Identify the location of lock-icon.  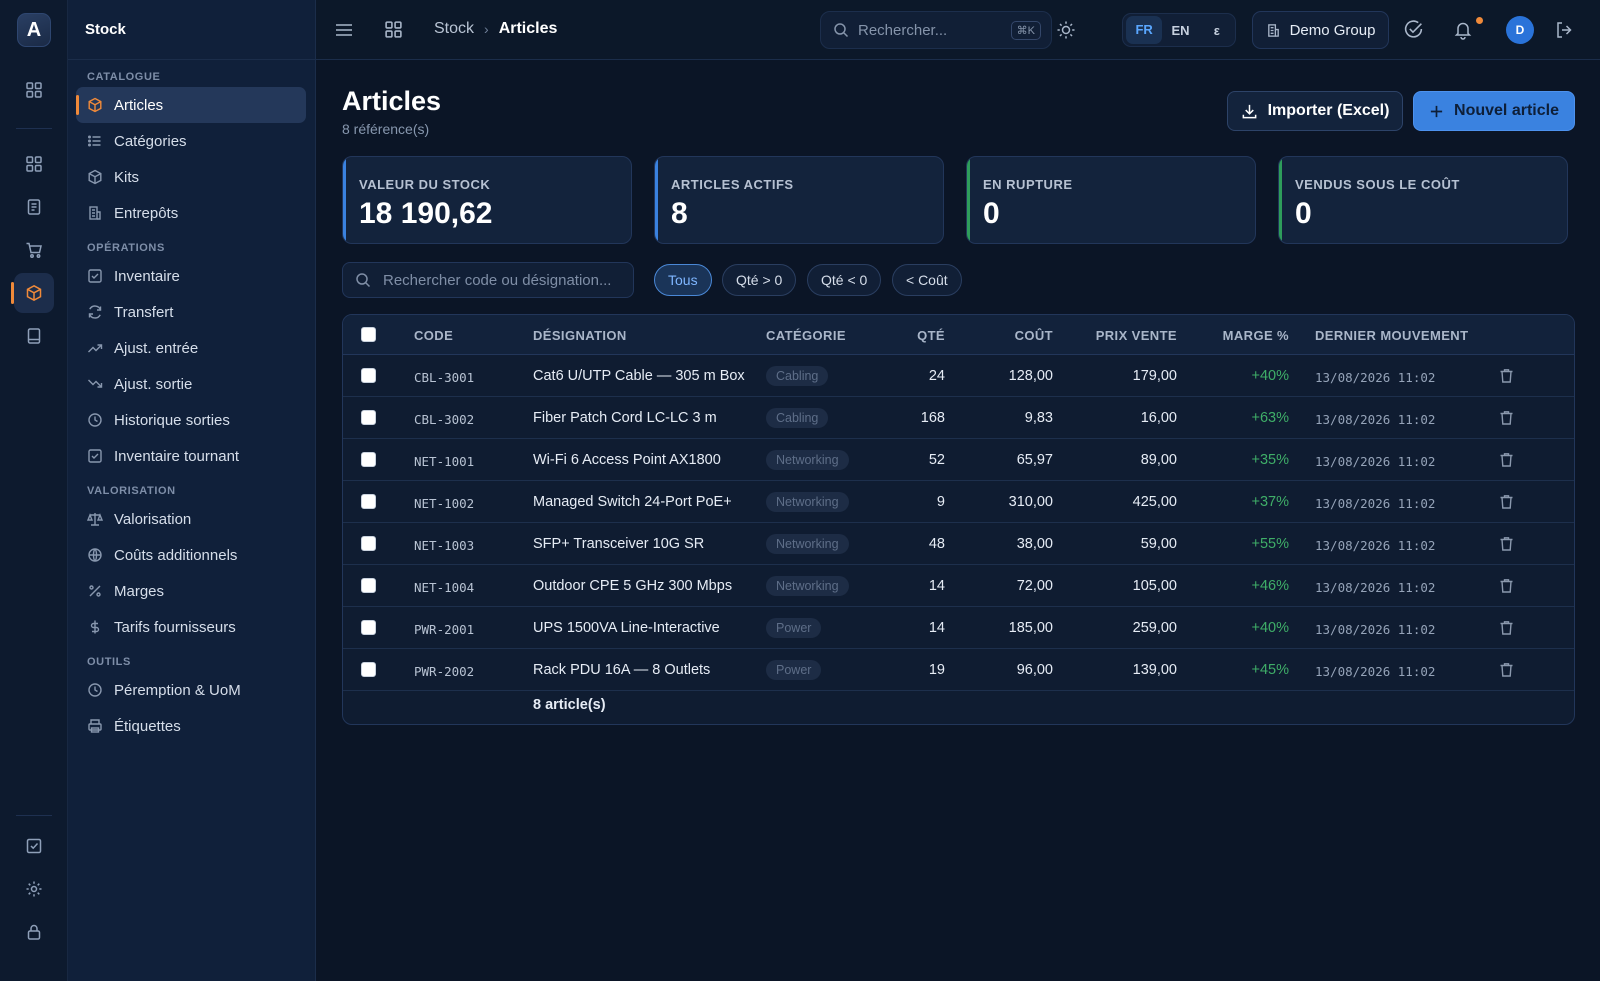
(34, 932).